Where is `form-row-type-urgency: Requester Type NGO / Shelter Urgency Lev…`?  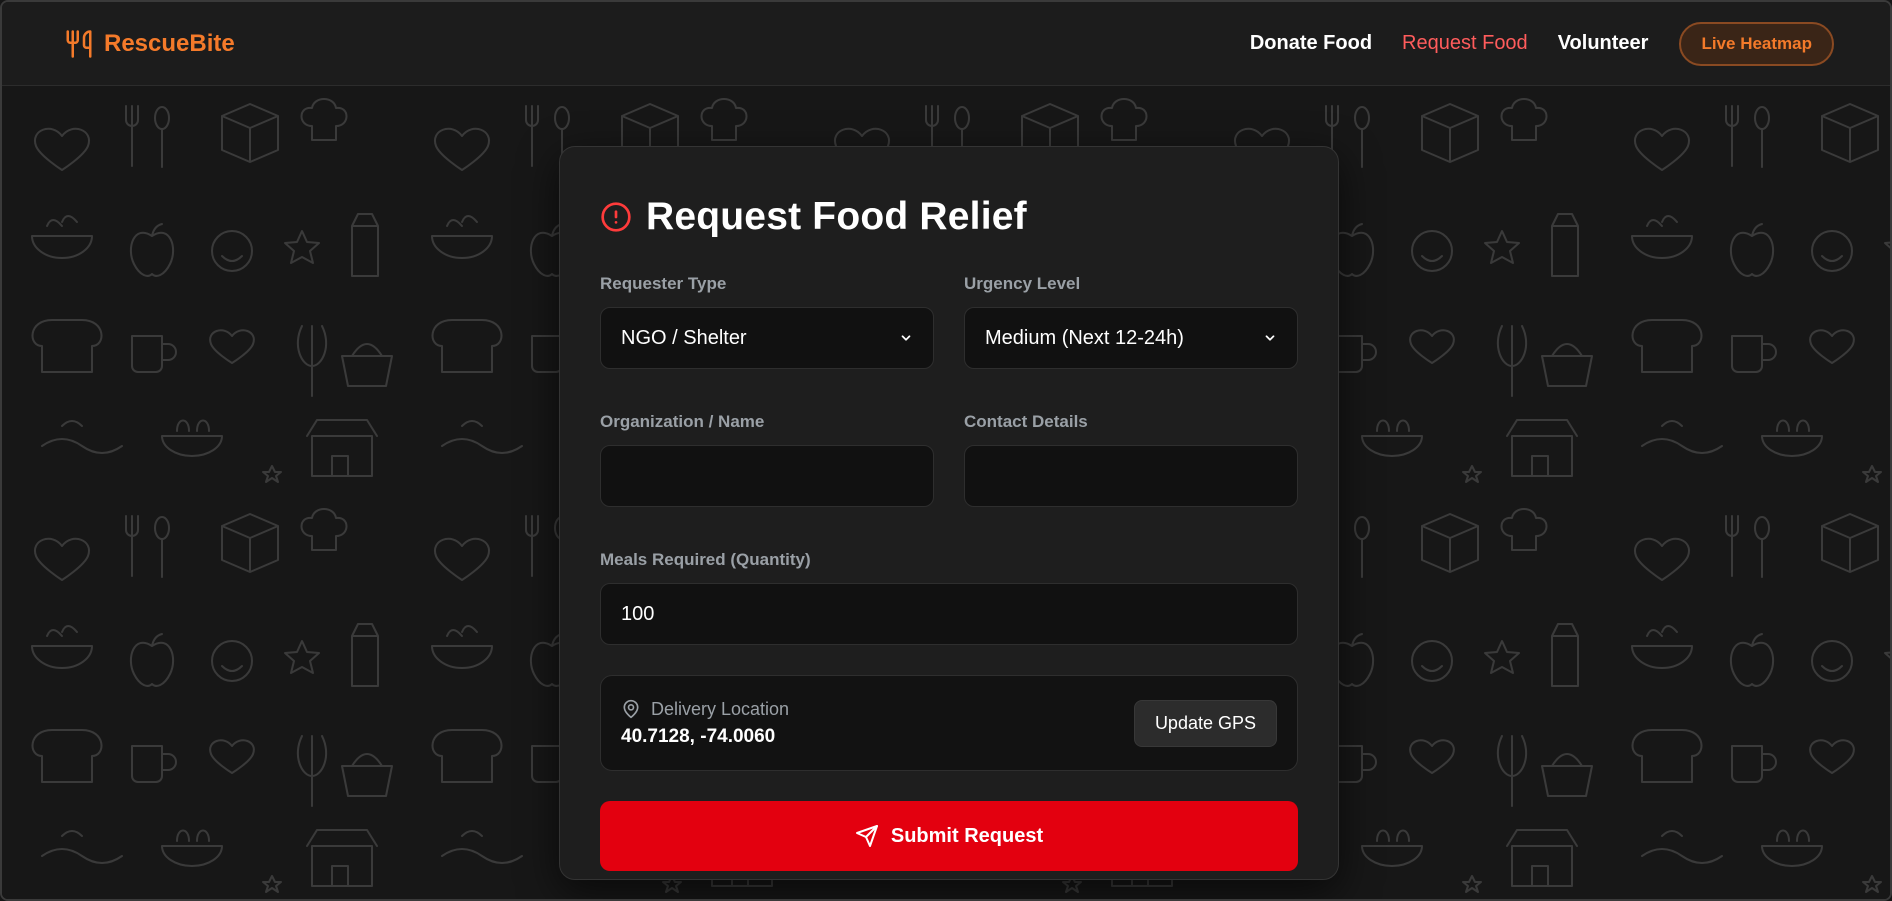
form-row-type-urgency: Requester Type NGO / Shelter Urgency Lev… is located at coordinates (949, 321).